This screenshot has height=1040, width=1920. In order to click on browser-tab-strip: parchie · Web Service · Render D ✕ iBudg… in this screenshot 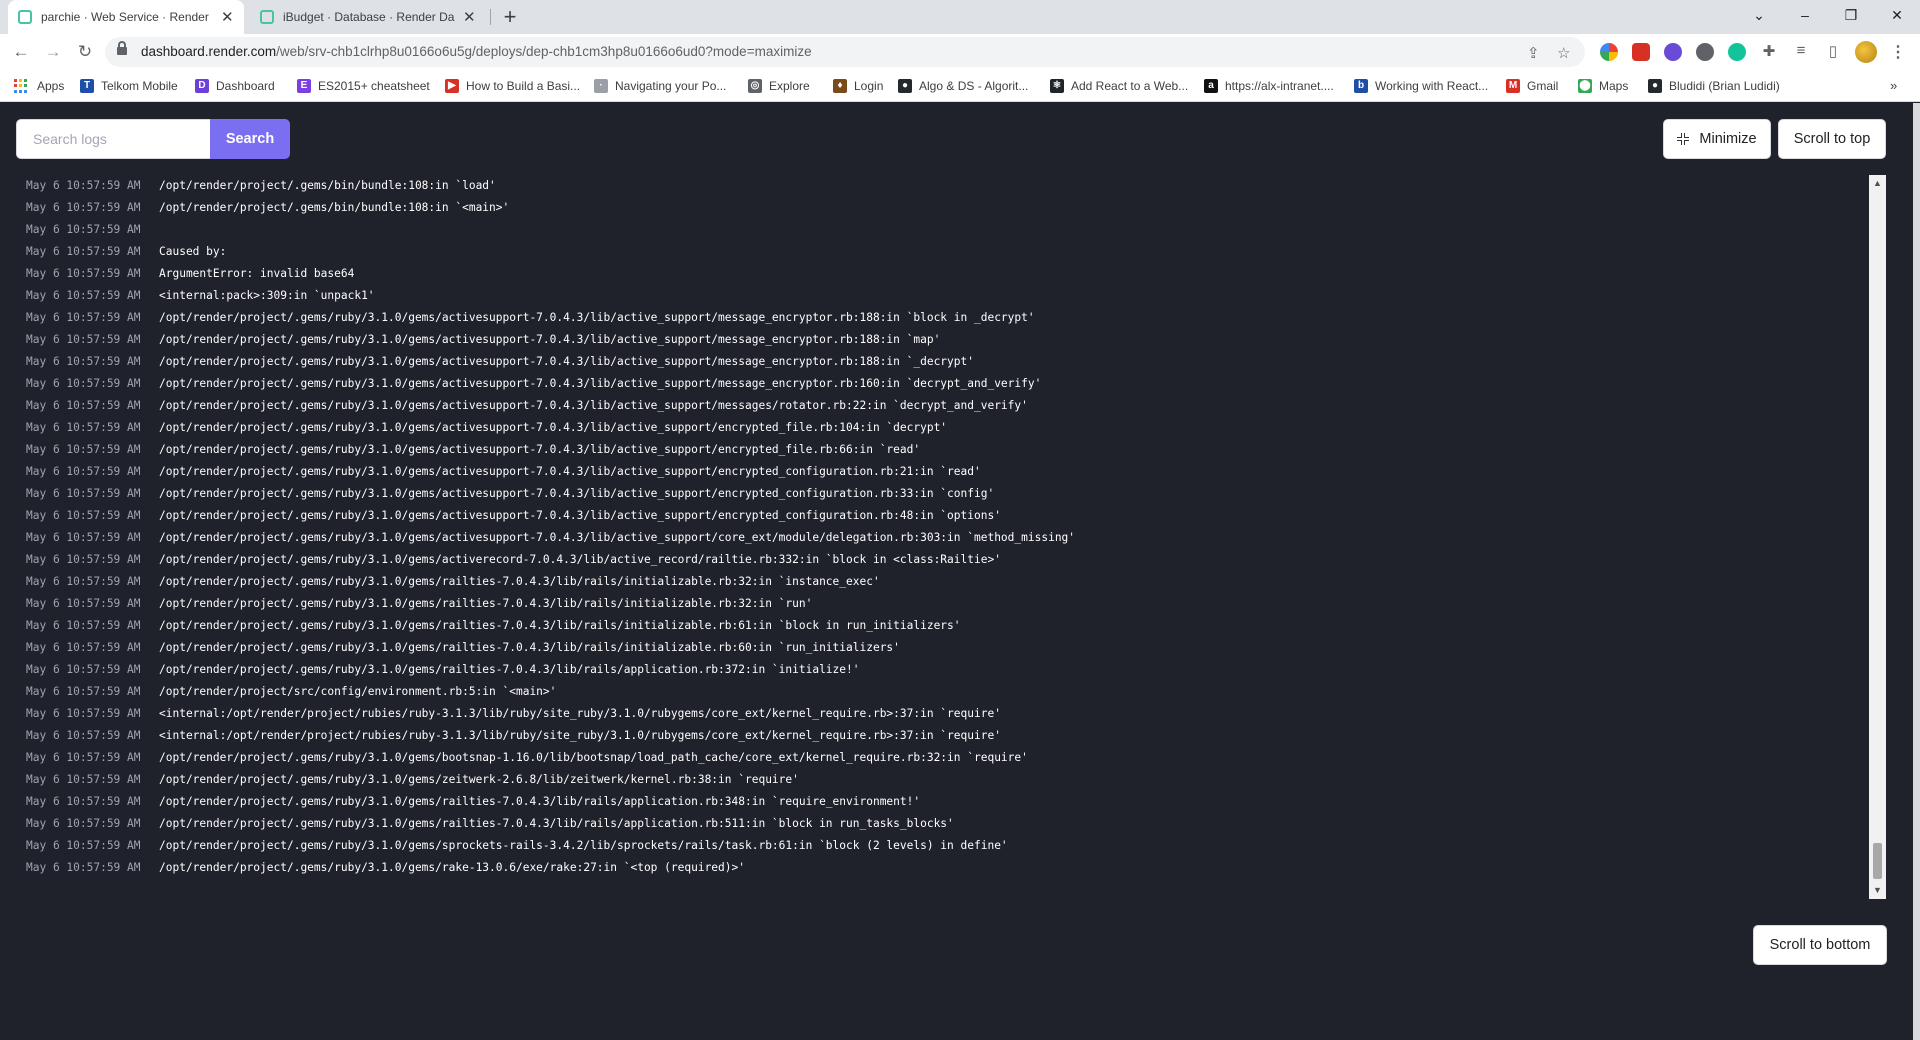, I will do `click(960, 17)`.